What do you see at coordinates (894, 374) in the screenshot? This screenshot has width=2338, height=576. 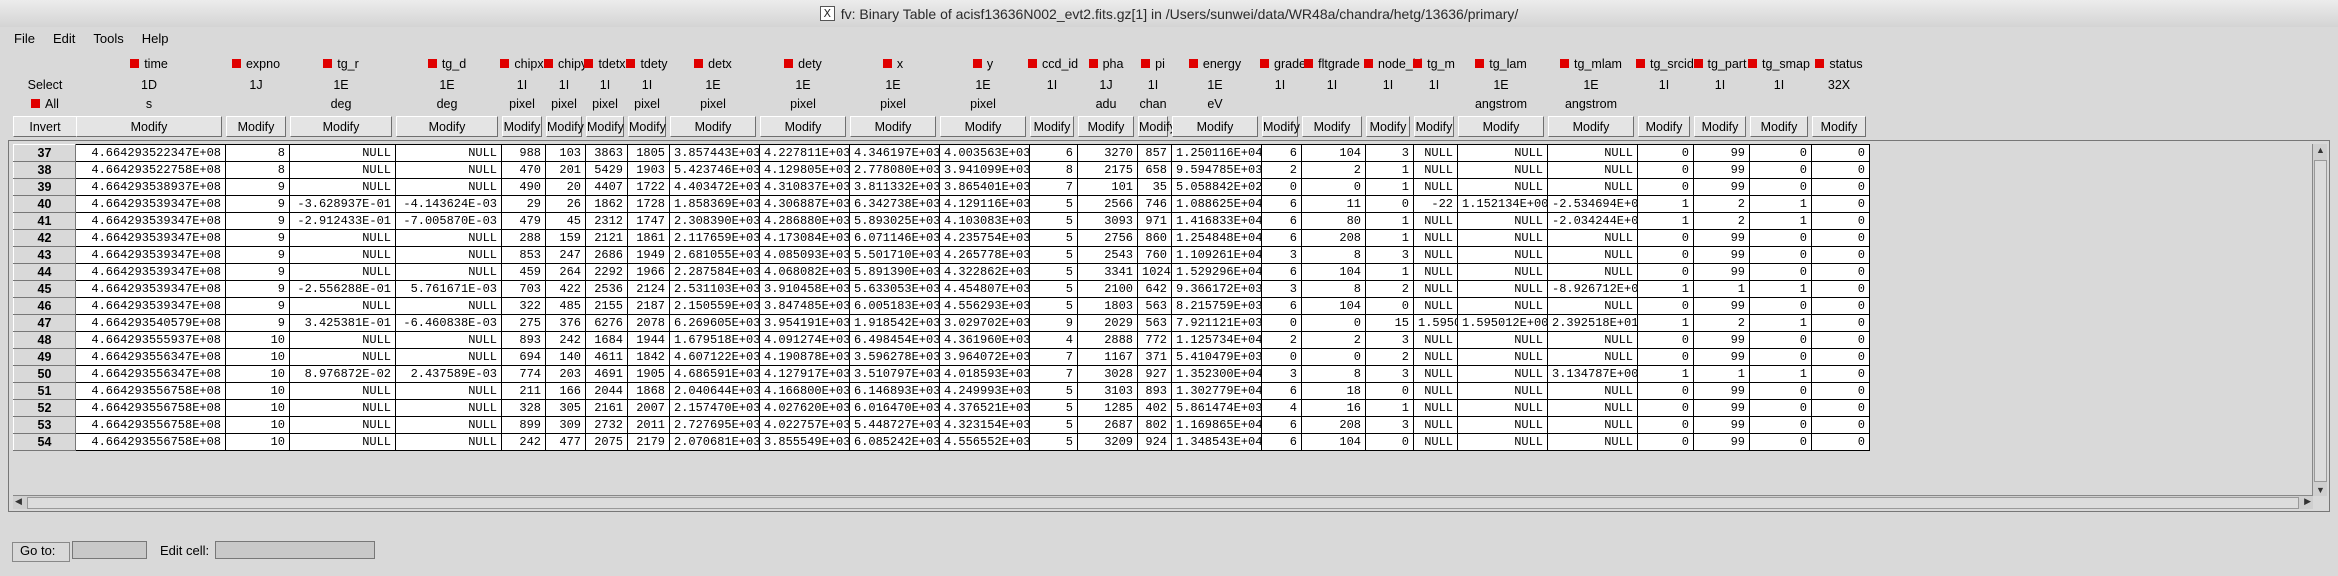 I see `cell-x: 3.510797E+03` at bounding box center [894, 374].